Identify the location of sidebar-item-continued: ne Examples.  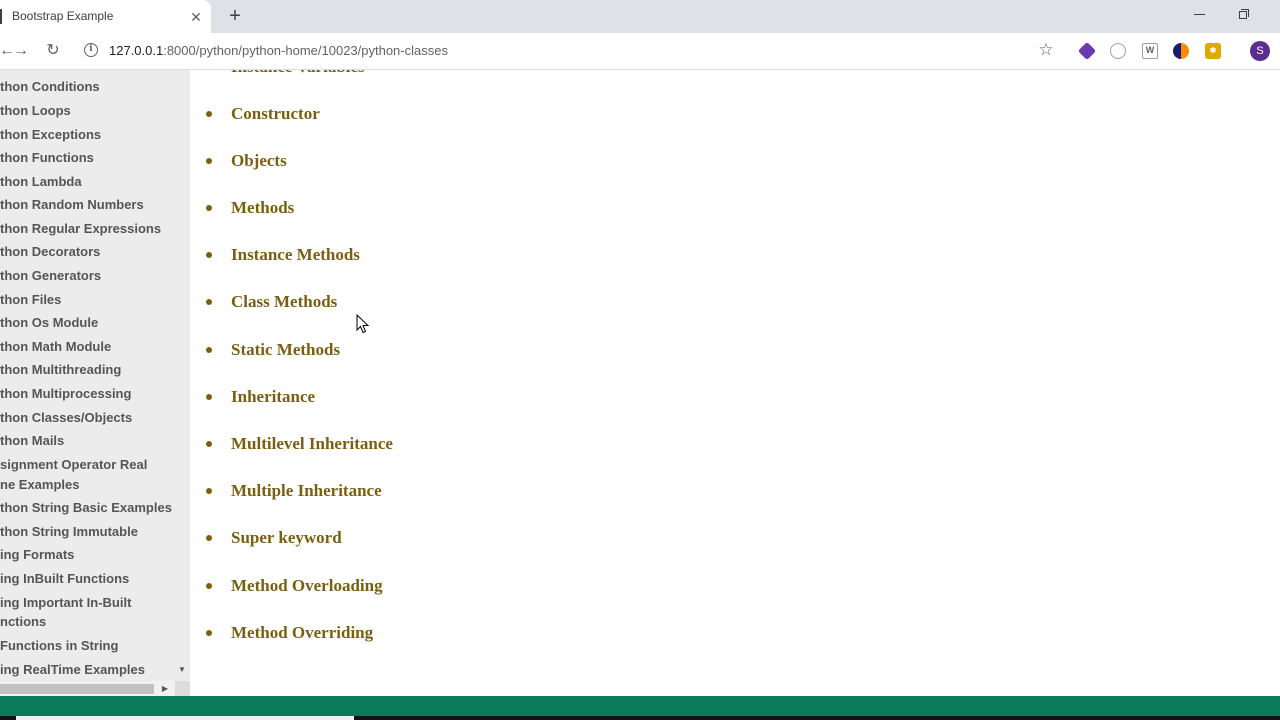
(87, 485).